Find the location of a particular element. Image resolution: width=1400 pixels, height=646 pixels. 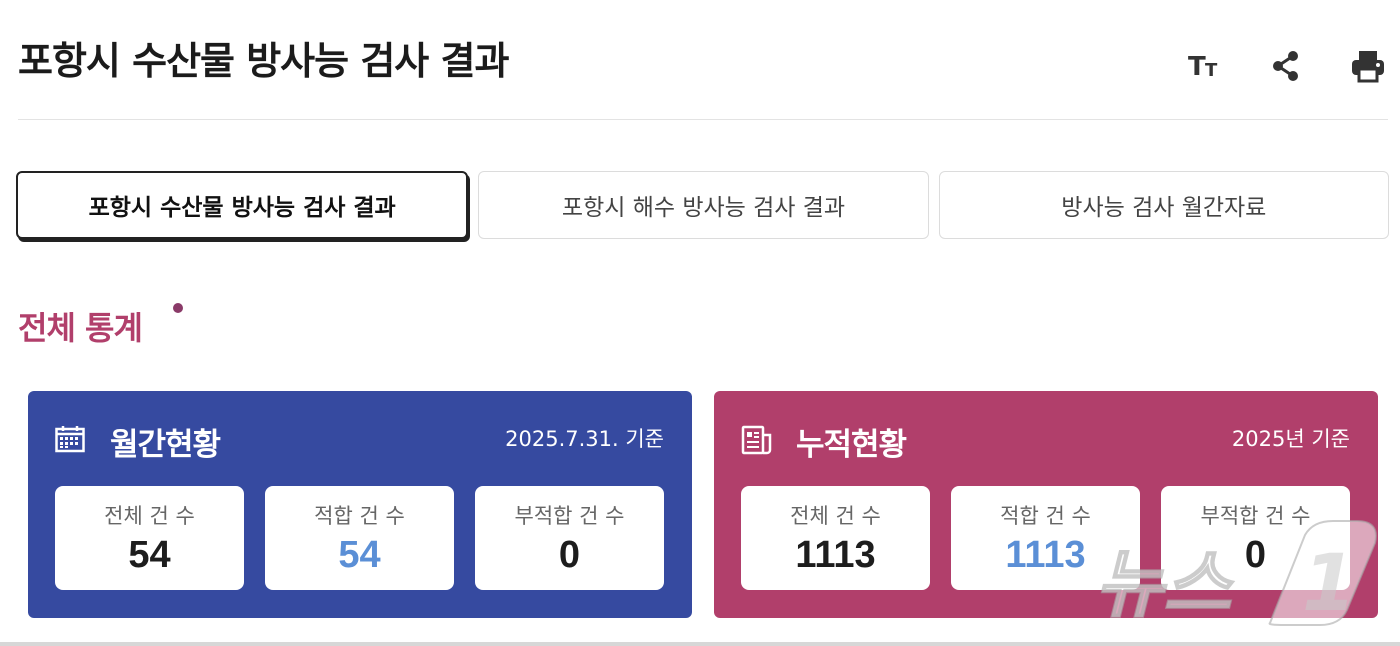

section-dot-icon is located at coordinates (178, 308).